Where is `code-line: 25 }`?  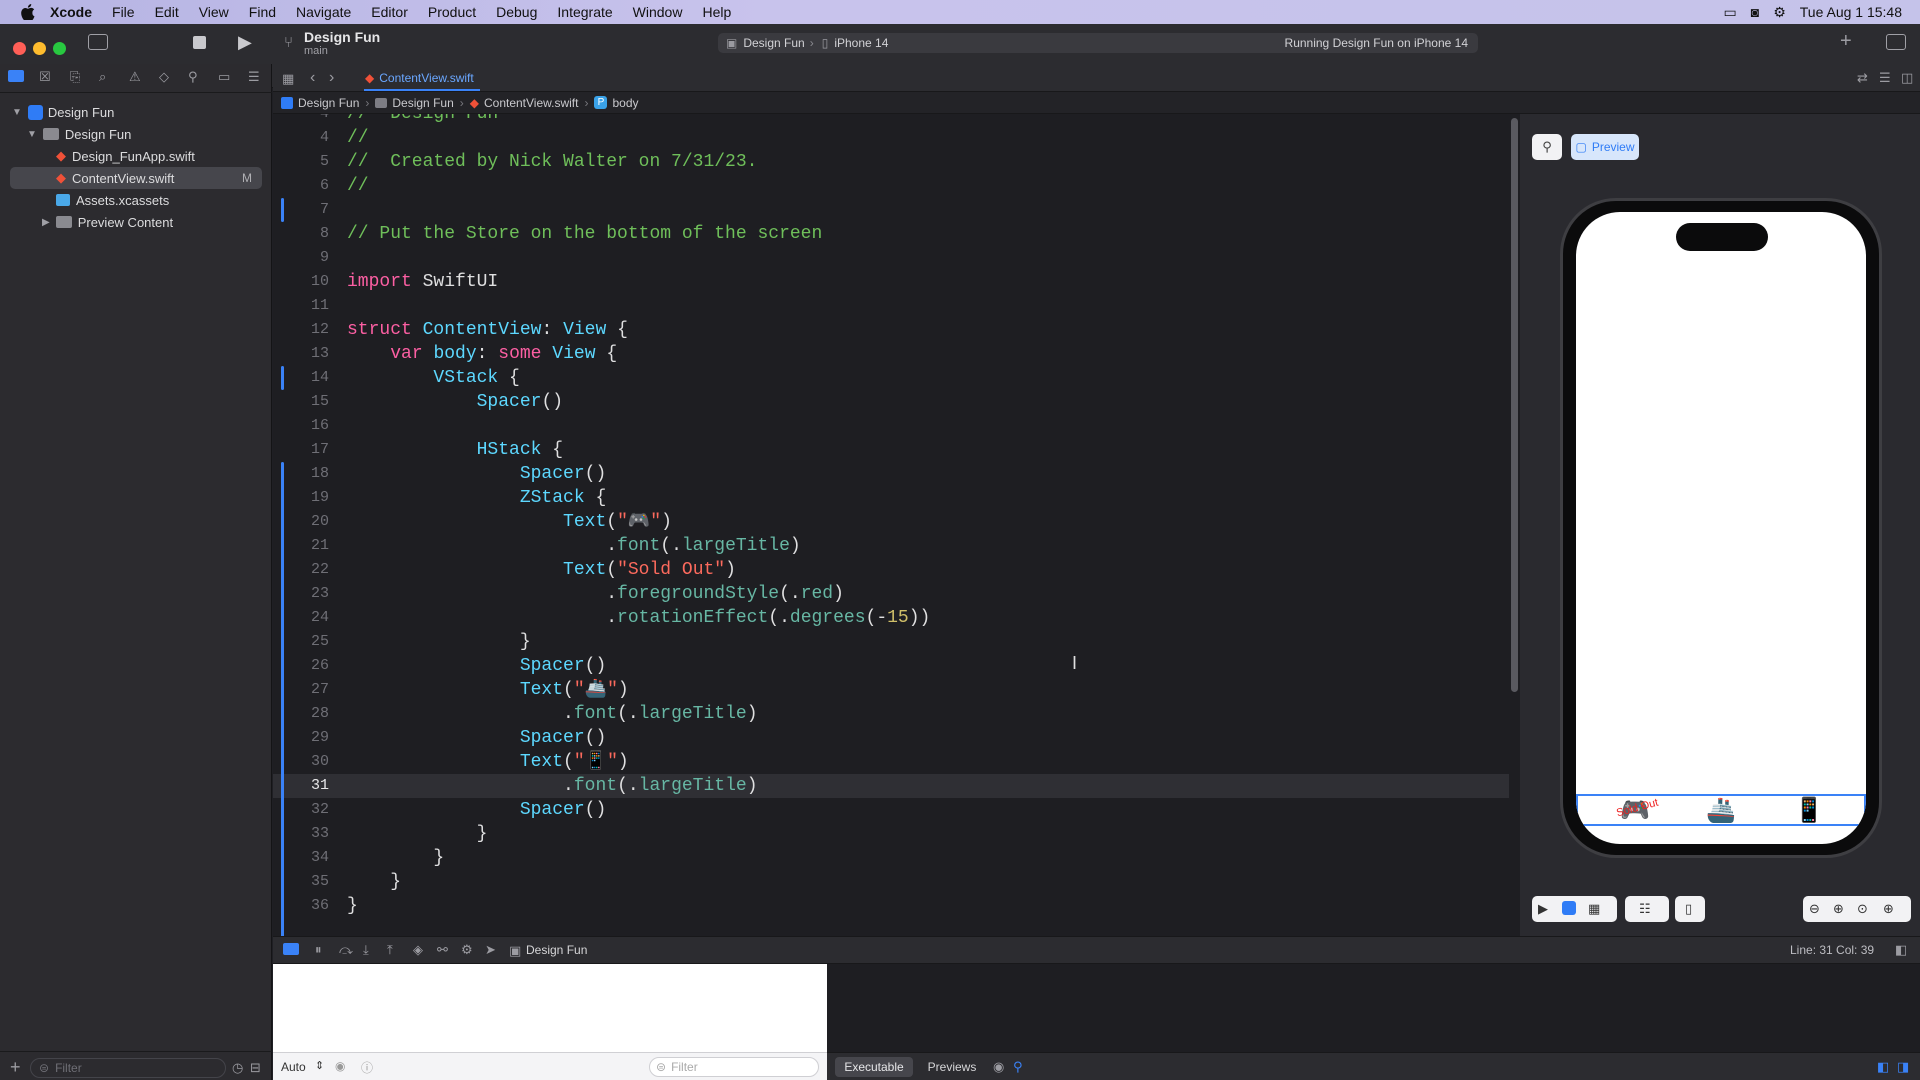
code-line: 25 } is located at coordinates (891, 642).